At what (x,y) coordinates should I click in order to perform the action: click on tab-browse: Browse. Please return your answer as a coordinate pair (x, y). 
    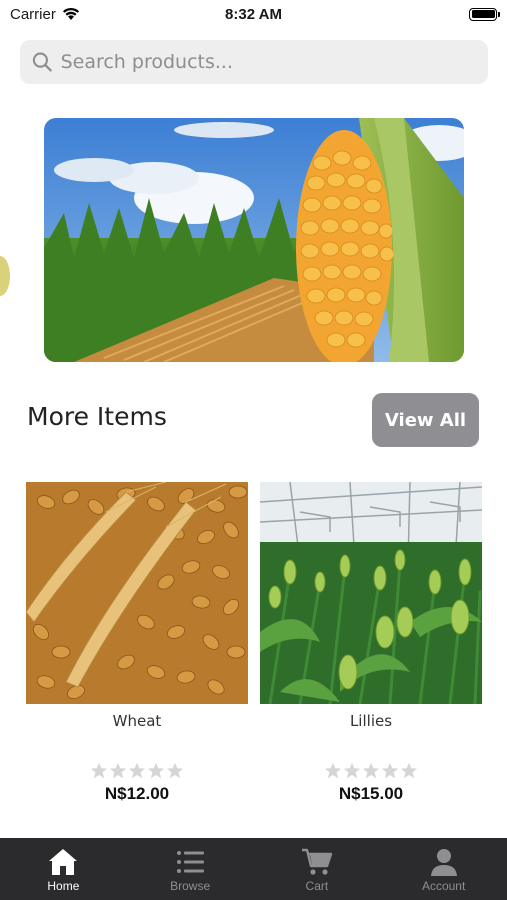
    Looking at the image, I should click on (190, 869).